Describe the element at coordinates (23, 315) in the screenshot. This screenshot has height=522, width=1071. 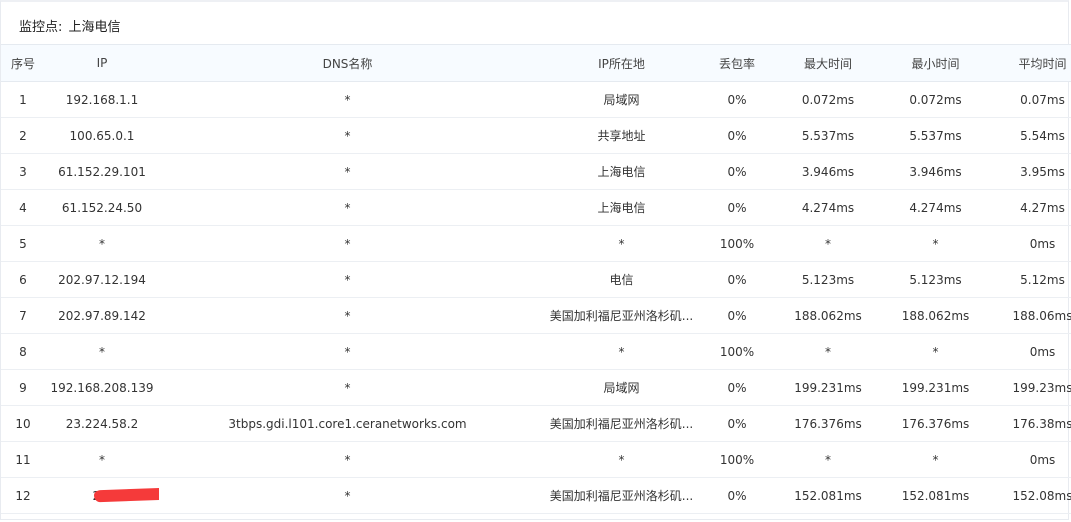
I see `hop-index-cell: 7` at that location.